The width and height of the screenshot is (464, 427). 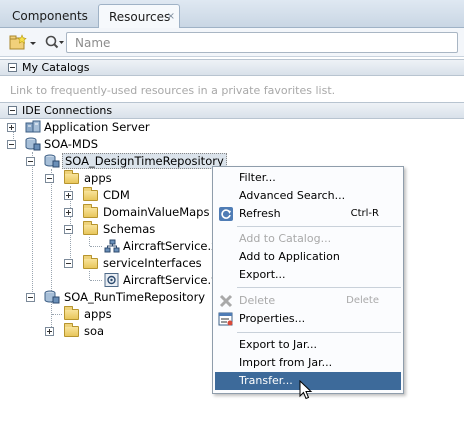 I want to click on panel-tab-bar: Components Resources ×, so click(x=232, y=14).